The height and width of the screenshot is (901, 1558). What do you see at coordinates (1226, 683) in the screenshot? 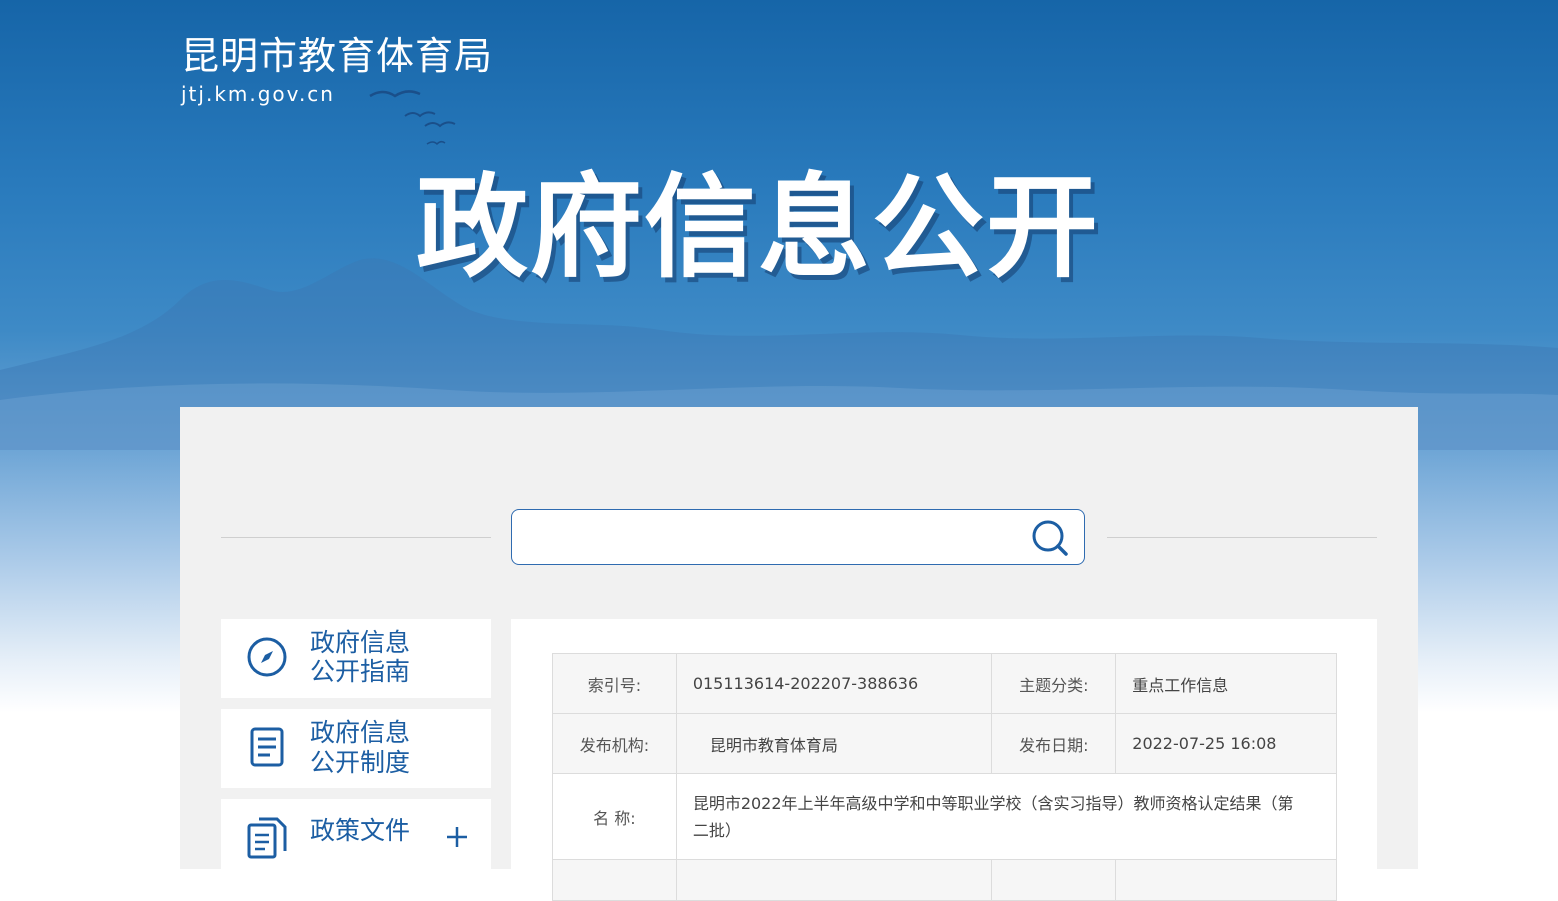
I see `topic-value: 重点工作信息` at bounding box center [1226, 683].